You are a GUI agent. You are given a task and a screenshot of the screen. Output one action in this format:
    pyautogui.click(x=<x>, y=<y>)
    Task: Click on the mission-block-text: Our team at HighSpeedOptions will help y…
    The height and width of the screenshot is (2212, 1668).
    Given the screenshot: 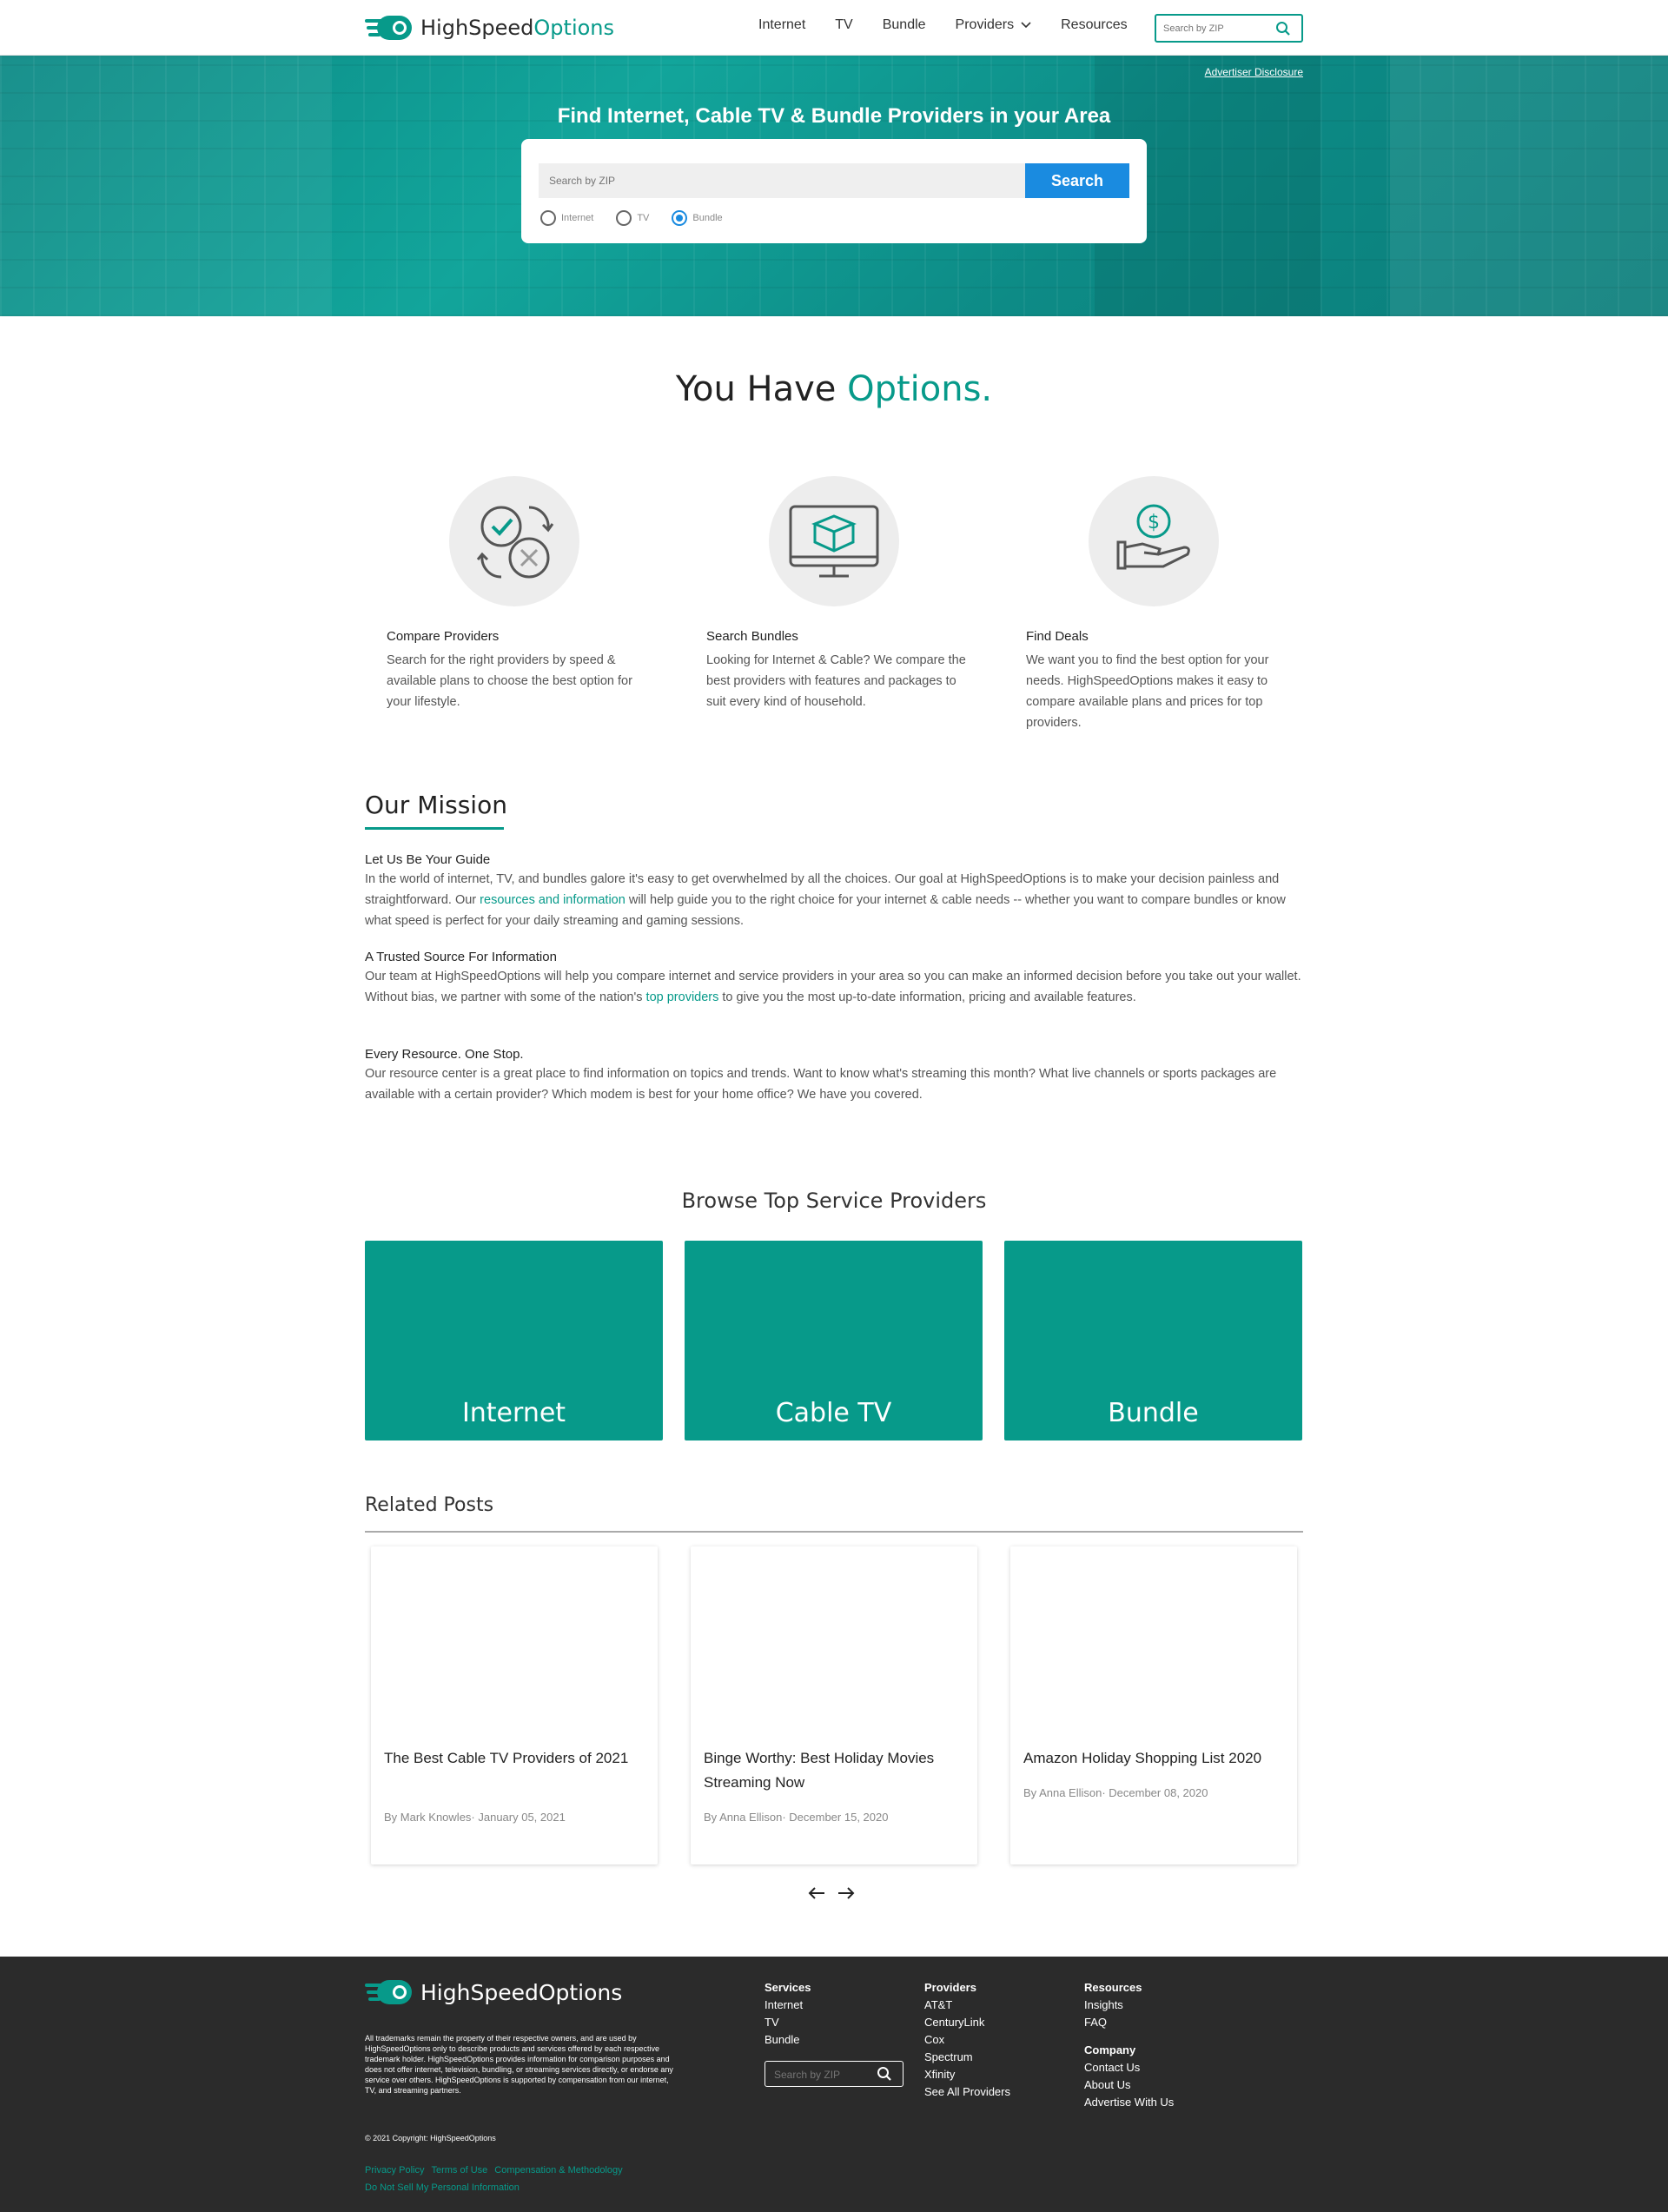 What is the action you would take?
    pyautogui.click(x=834, y=987)
    